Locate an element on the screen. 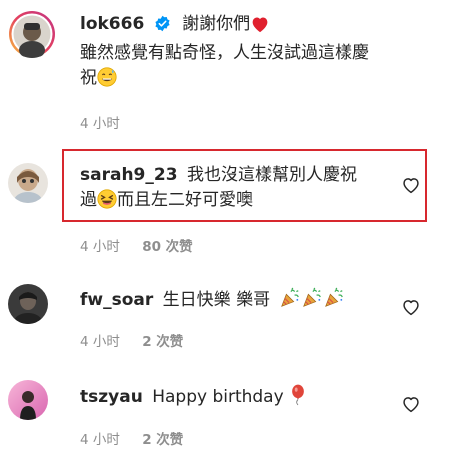 The width and height of the screenshot is (449, 474). red-heart-icon is located at coordinates (260, 28).